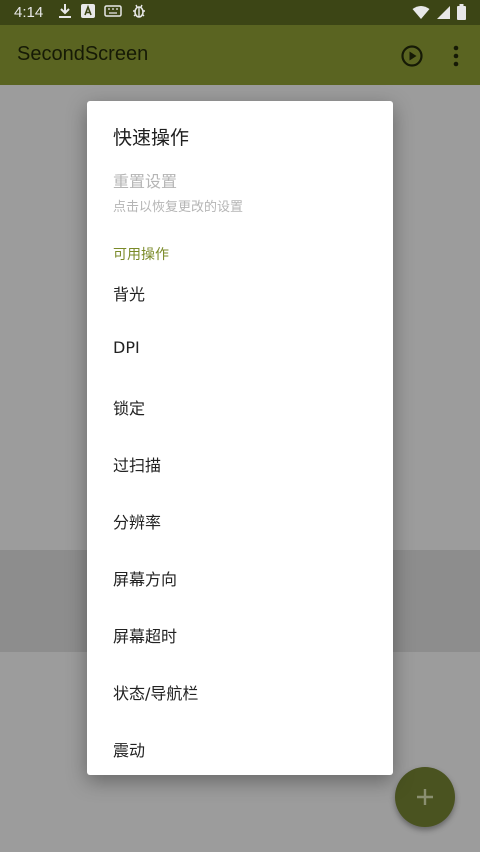  What do you see at coordinates (126, 347) in the screenshot?
I see `option-label: DPI` at bounding box center [126, 347].